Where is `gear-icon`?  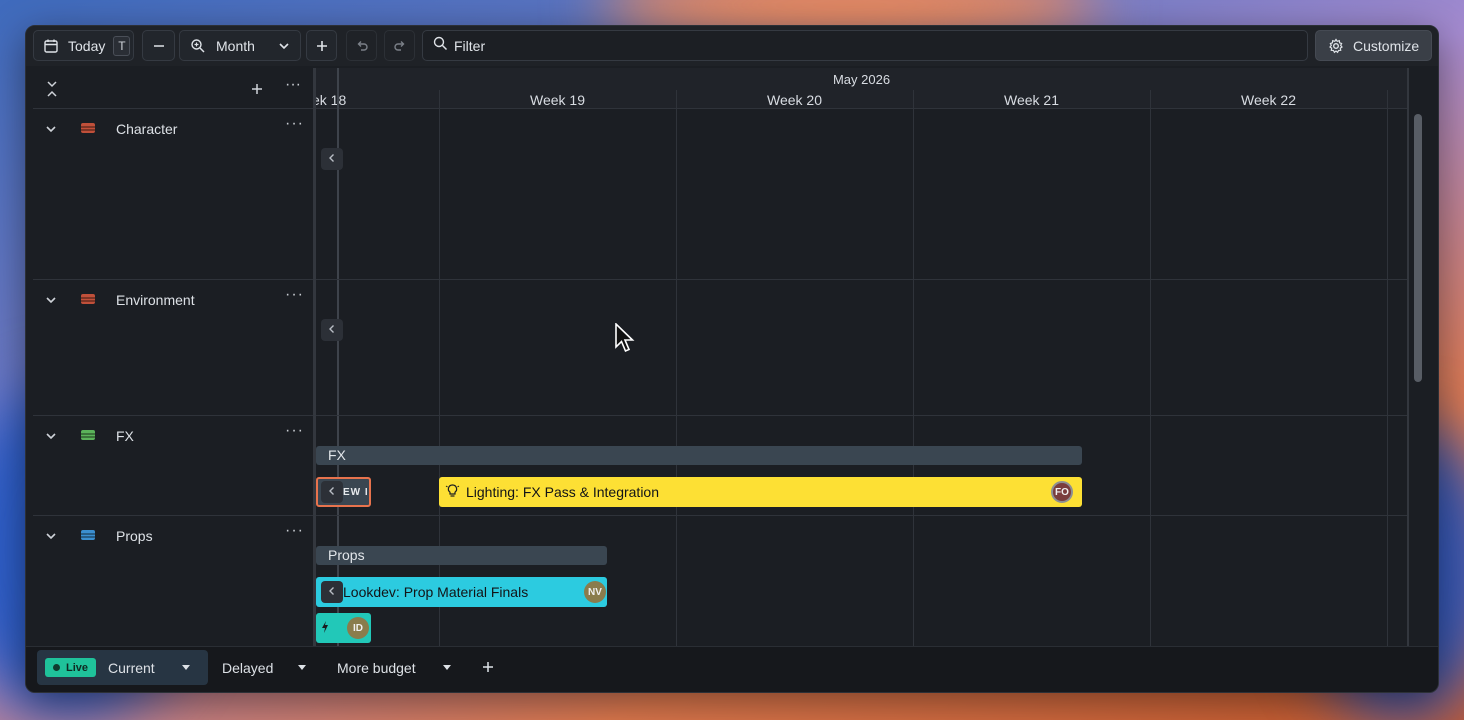
gear-icon is located at coordinates (1336, 45).